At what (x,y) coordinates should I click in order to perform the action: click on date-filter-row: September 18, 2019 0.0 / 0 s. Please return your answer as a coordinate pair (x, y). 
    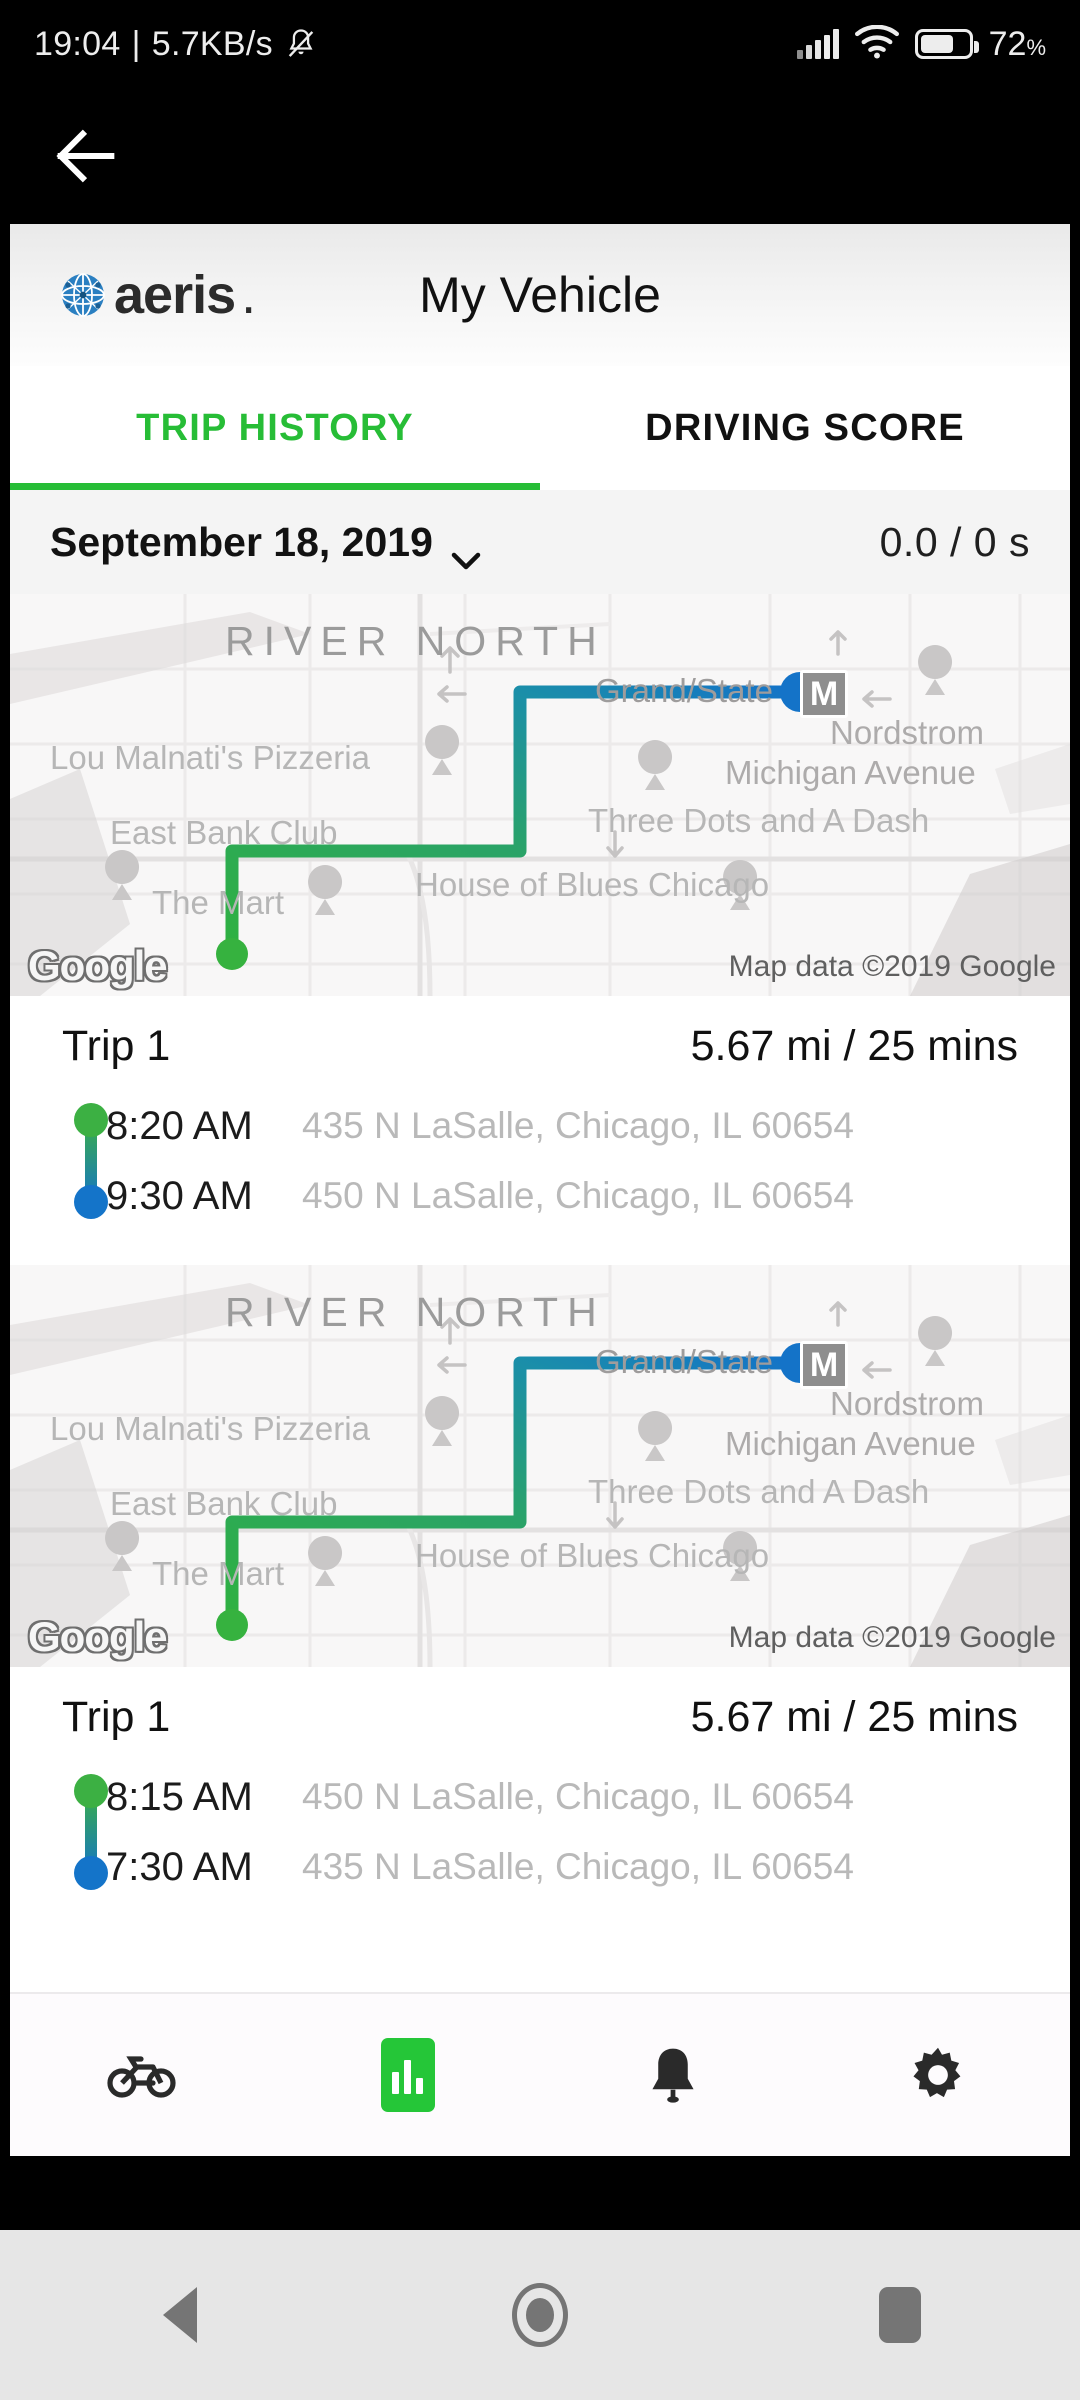
    Looking at the image, I should click on (540, 542).